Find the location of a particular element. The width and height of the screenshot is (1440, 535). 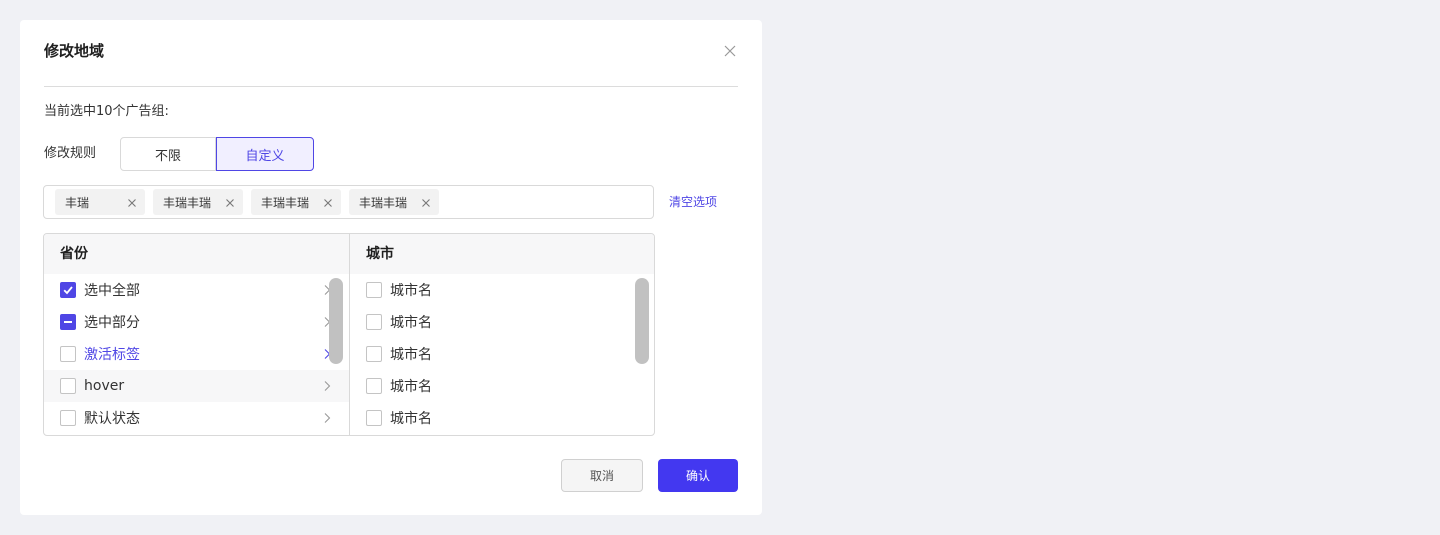

rule-option-unlimited: 不限 is located at coordinates (168, 154).